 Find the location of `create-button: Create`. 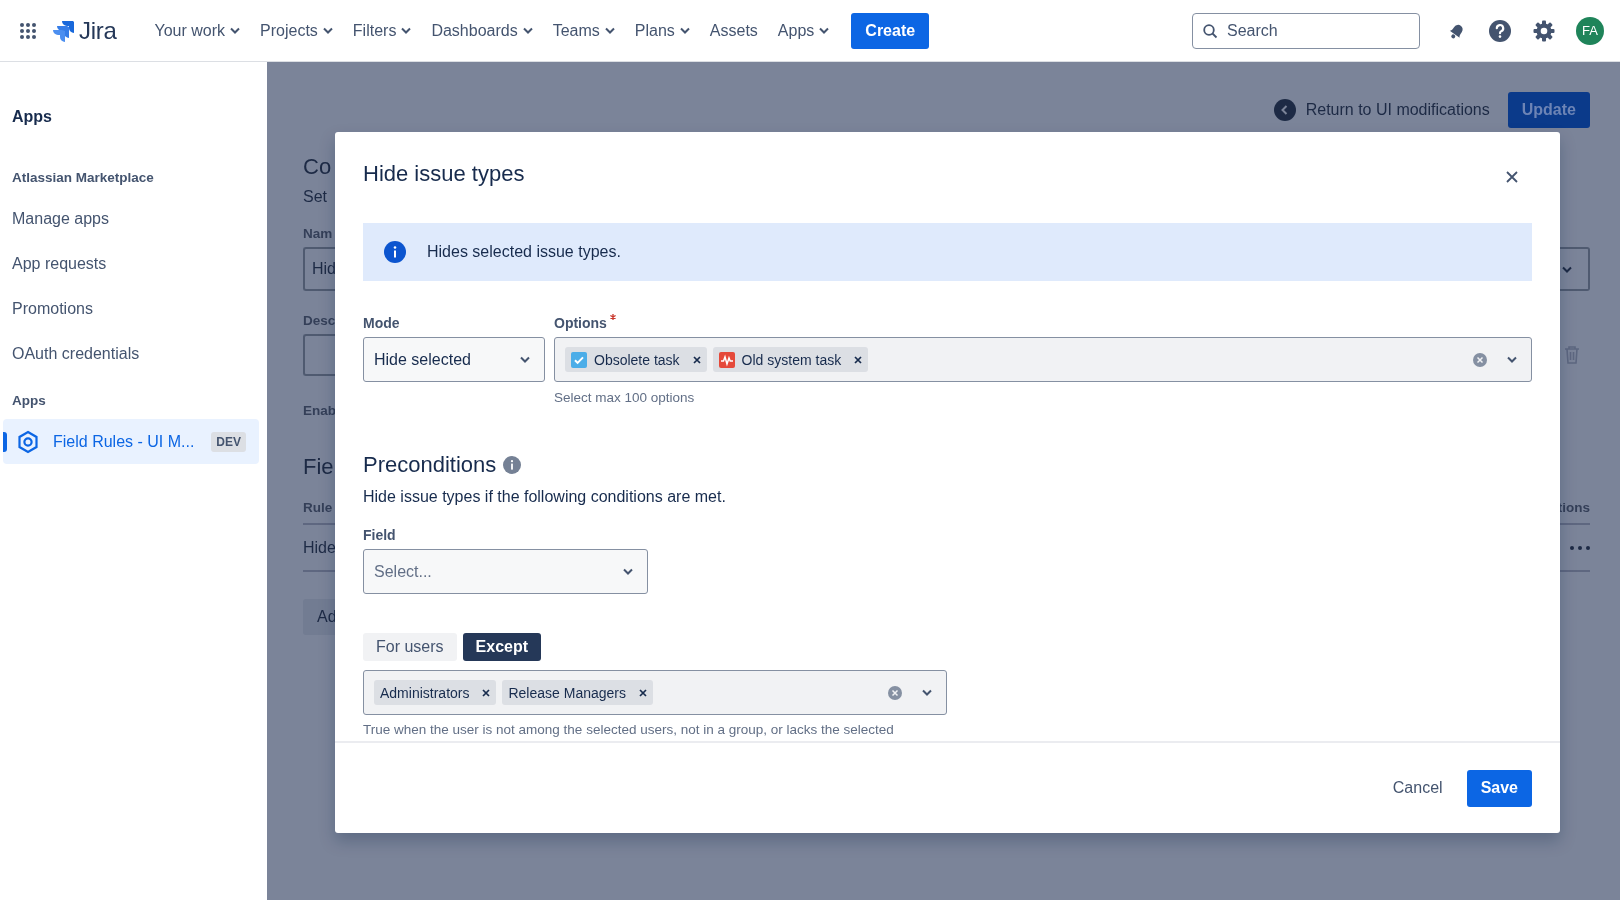

create-button: Create is located at coordinates (890, 30).